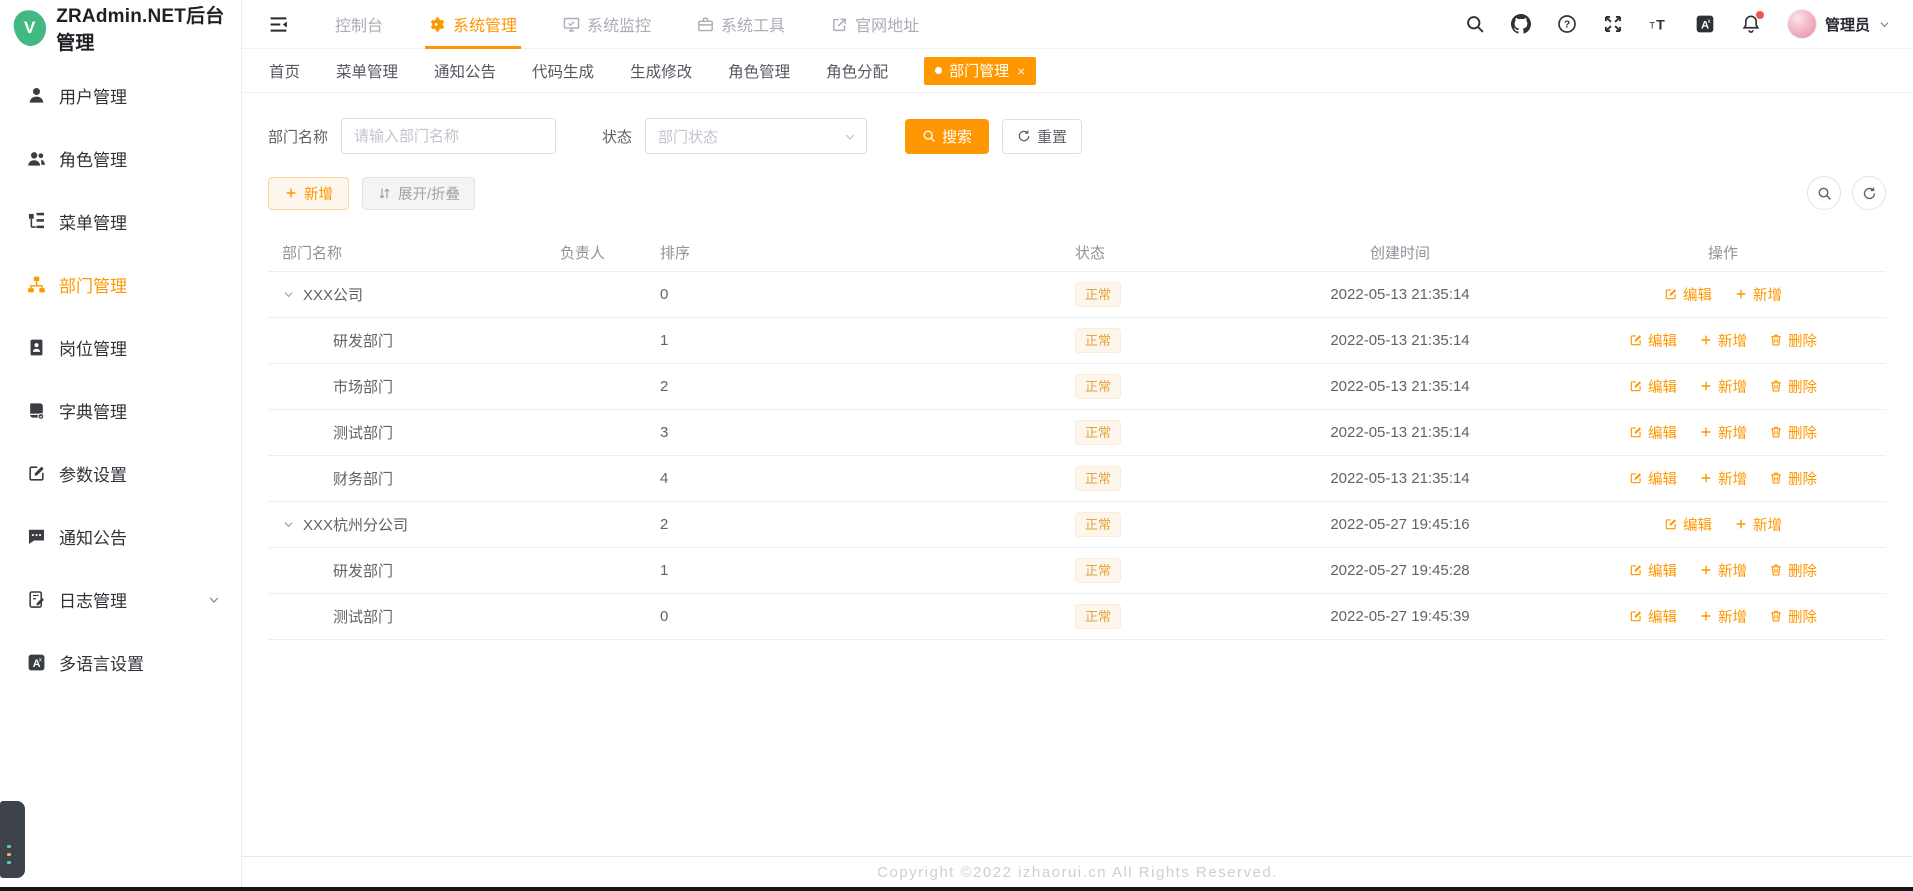 The width and height of the screenshot is (1913, 891). Describe the element at coordinates (12, 839) in the screenshot. I see `floating-widget` at that location.